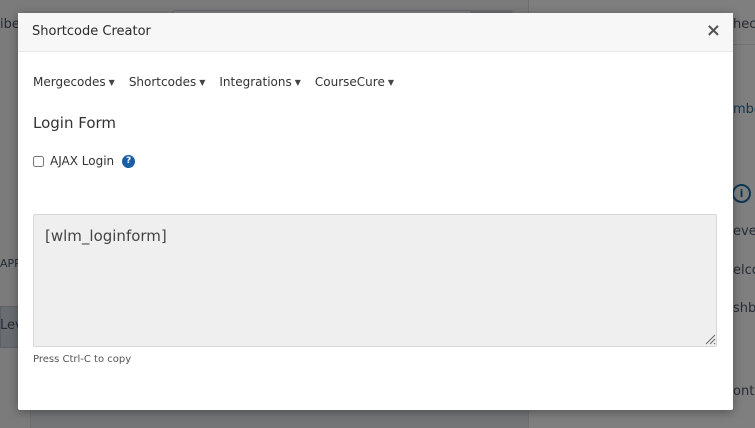  What do you see at coordinates (69, 82) in the screenshot?
I see `menu-mergecodes-label: Mergecodes` at bounding box center [69, 82].